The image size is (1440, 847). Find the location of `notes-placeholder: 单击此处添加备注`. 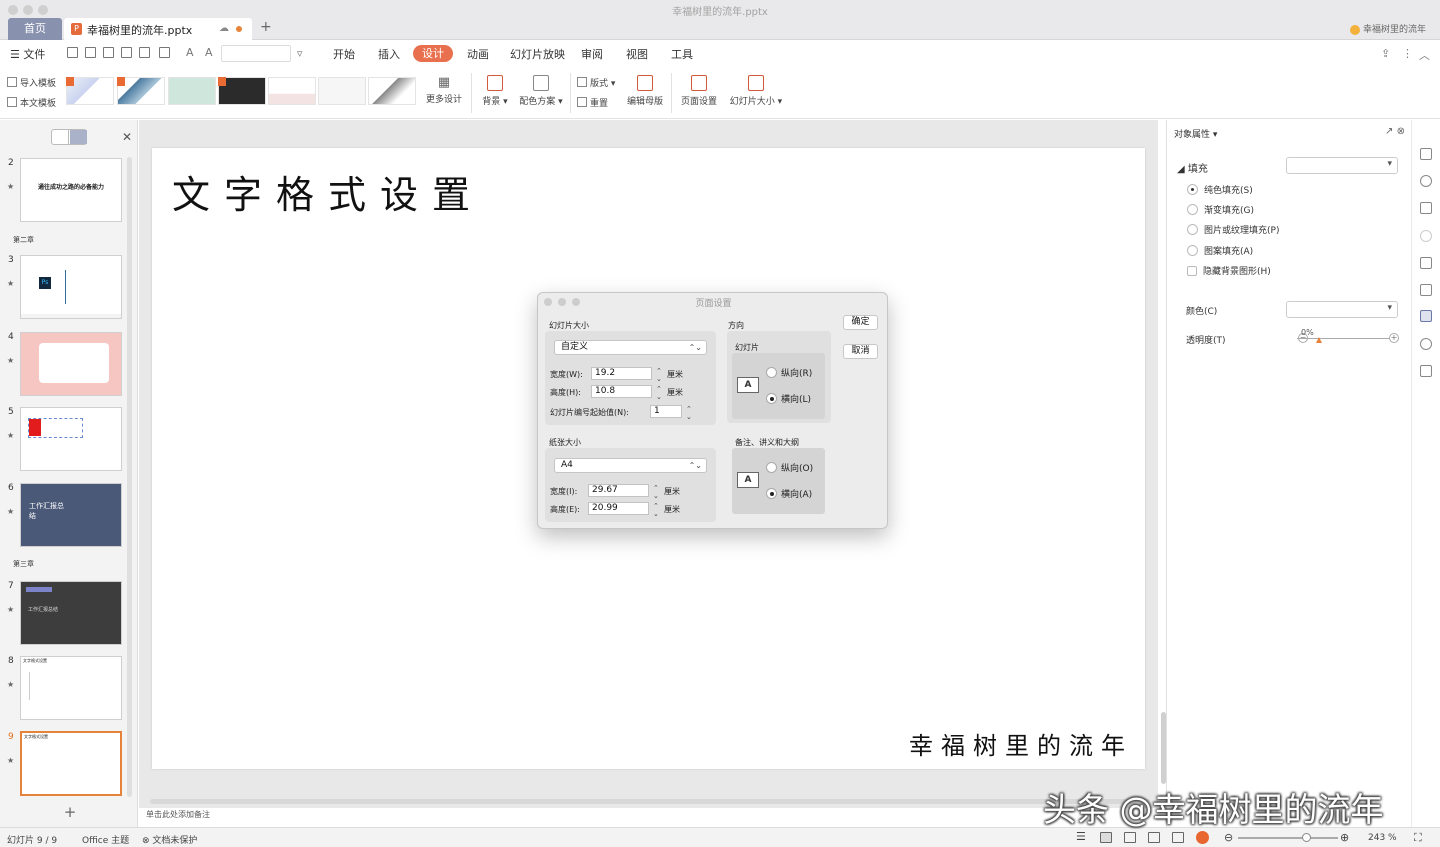

notes-placeholder: 单击此处添加备注 is located at coordinates (178, 814).